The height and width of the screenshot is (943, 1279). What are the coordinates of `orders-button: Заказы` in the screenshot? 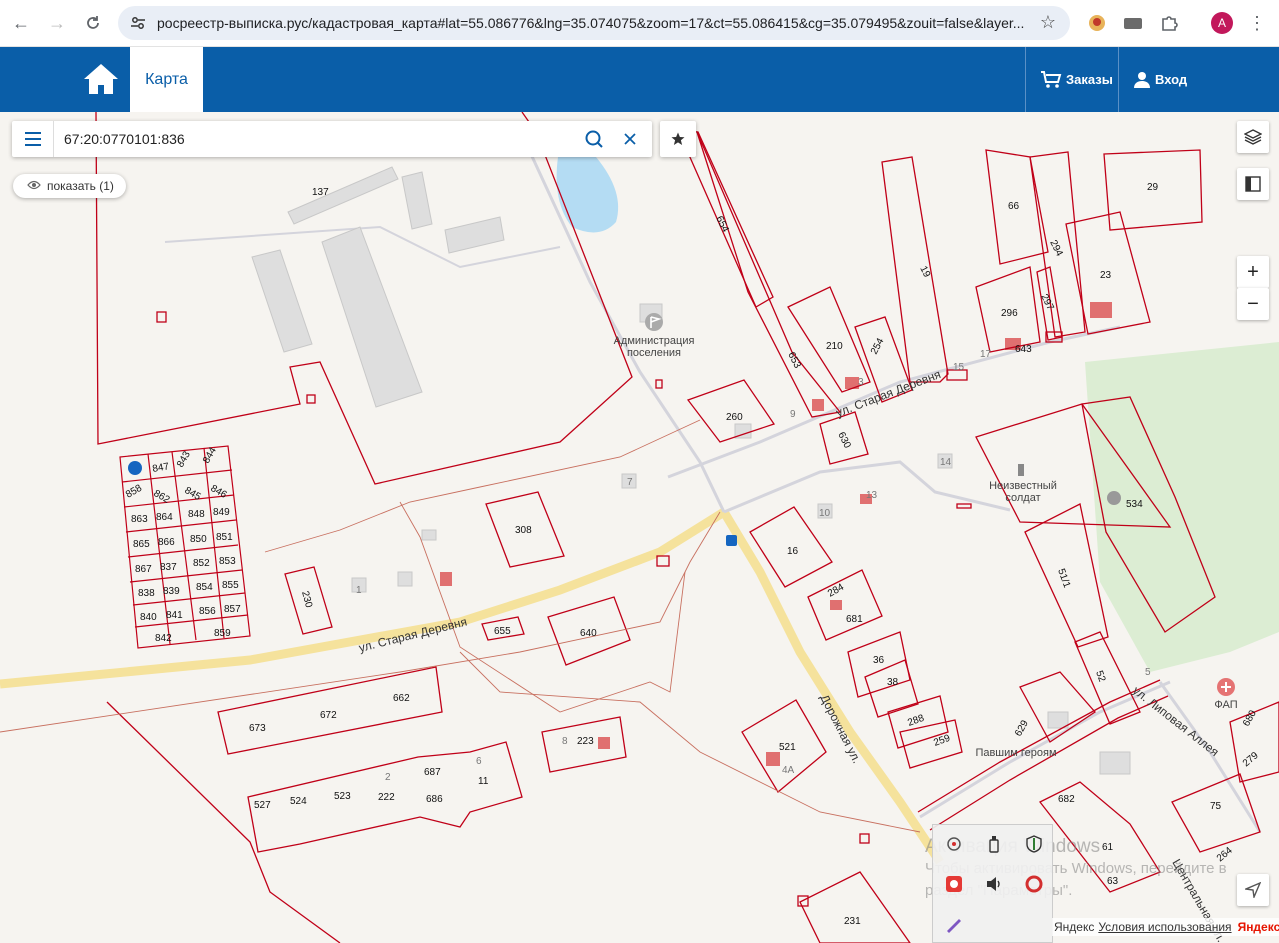 It's located at (1076, 79).